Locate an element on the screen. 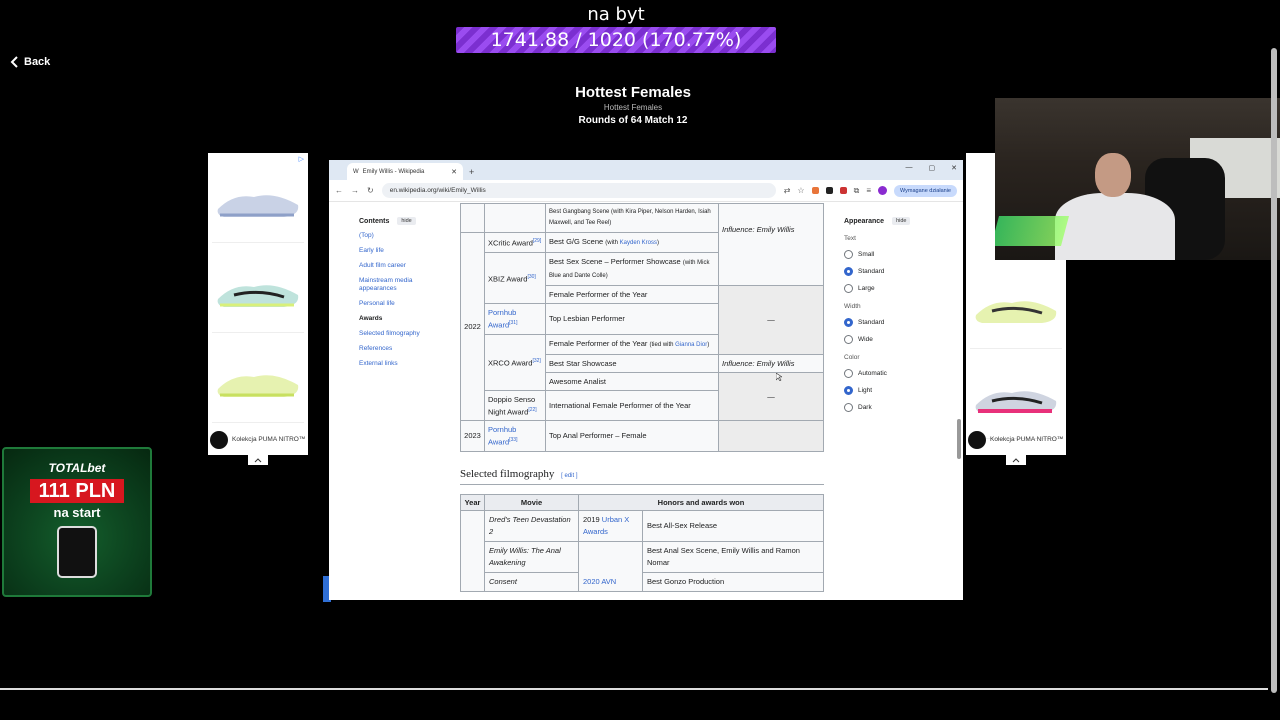 The height and width of the screenshot is (720, 1280). puzzle-icon: ⧉ is located at coordinates (857, 191).